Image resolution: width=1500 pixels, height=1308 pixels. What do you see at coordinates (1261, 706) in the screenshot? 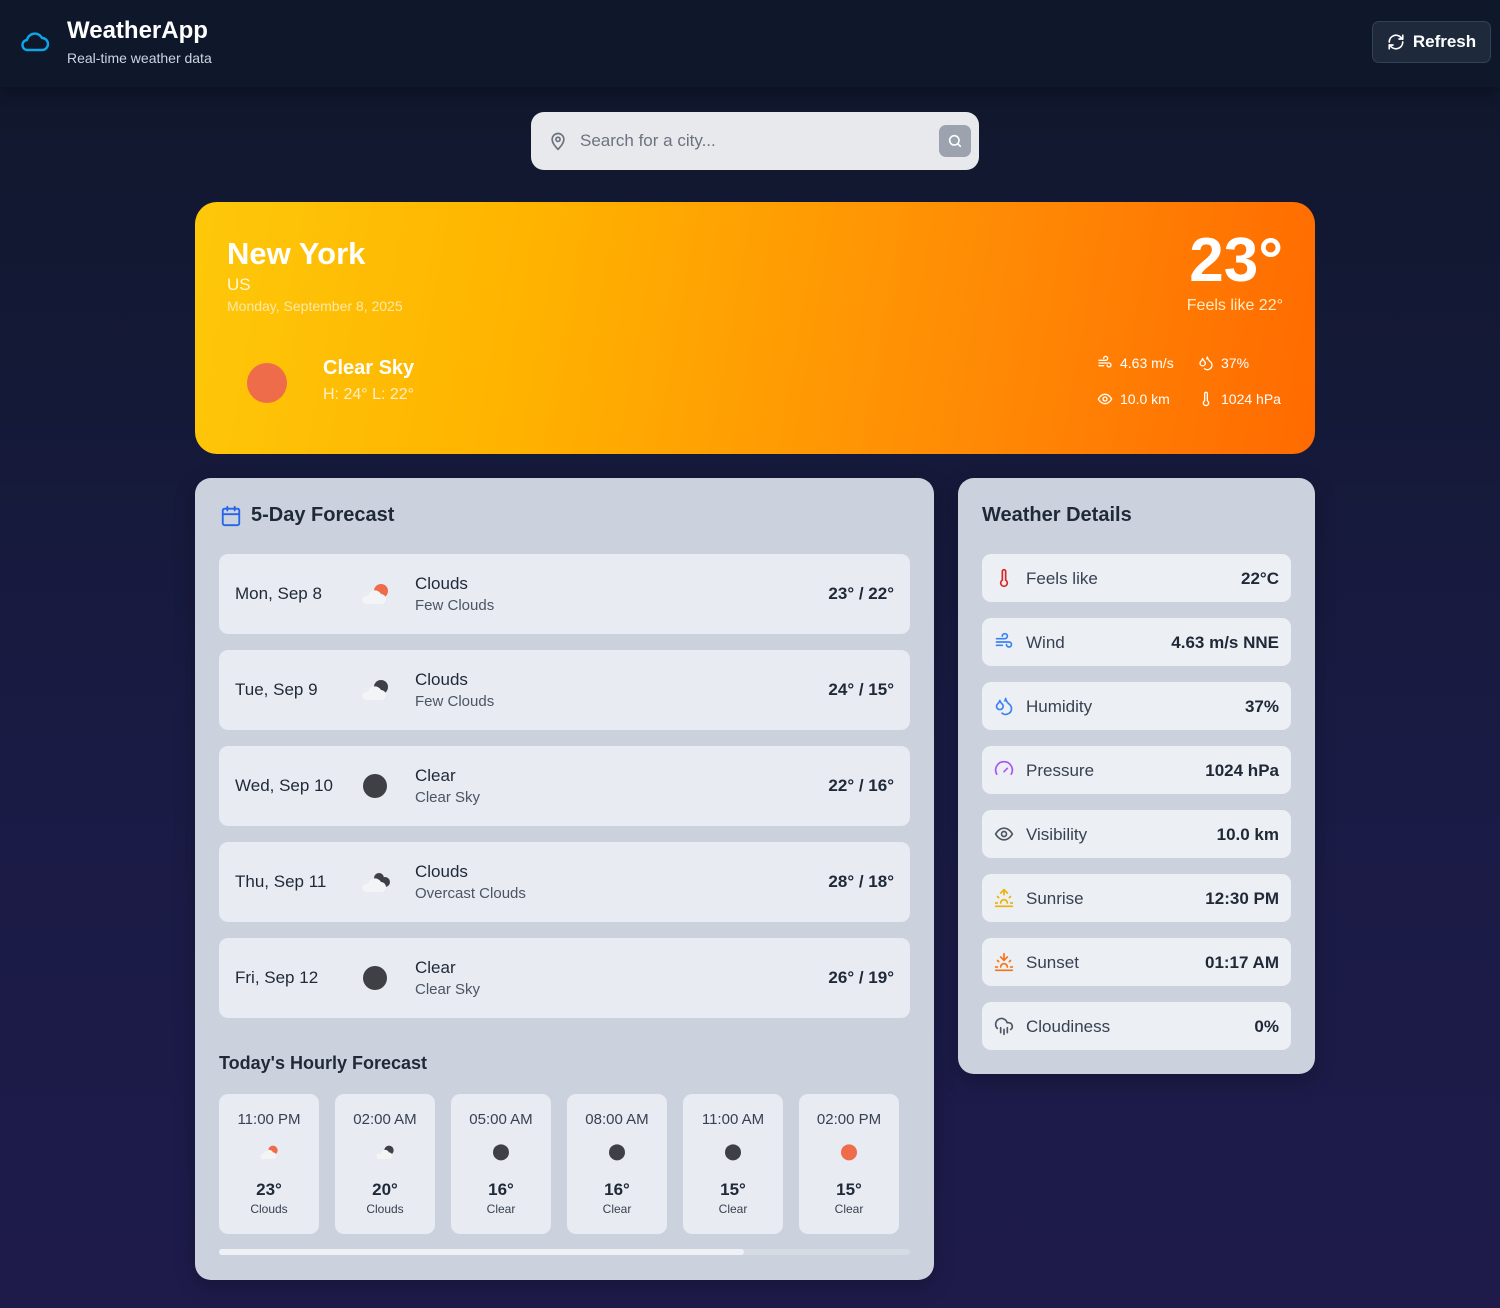
I see `detail-value: 37%` at bounding box center [1261, 706].